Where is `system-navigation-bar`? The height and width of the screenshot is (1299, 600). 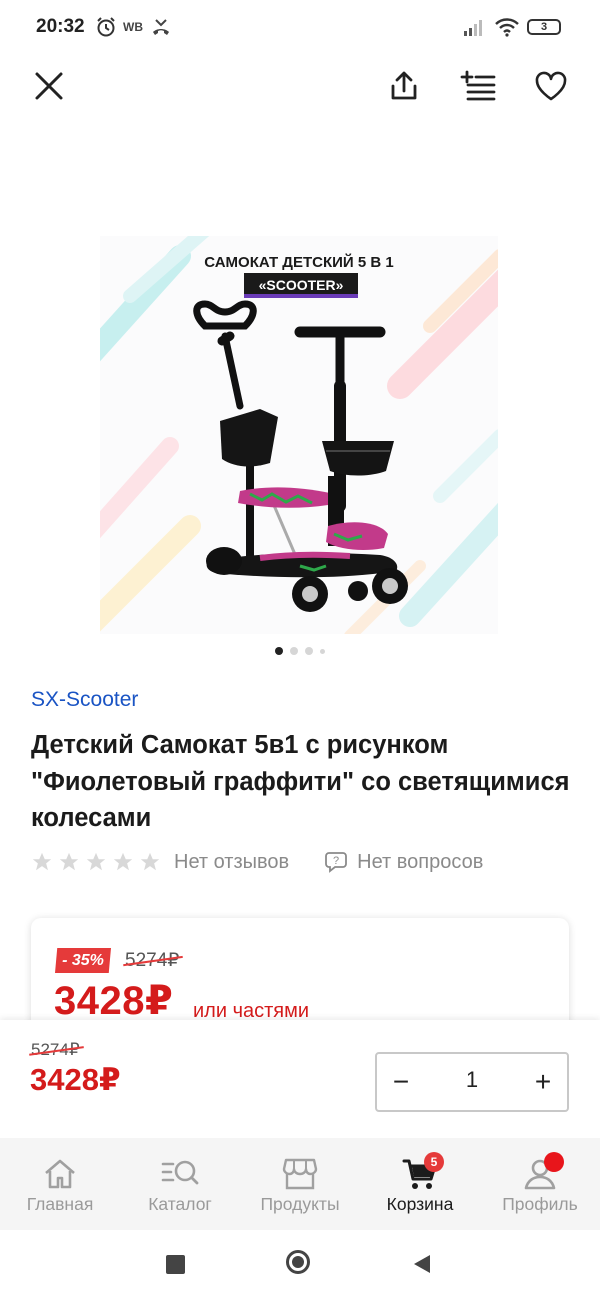
system-navigation-bar is located at coordinates (300, 1264).